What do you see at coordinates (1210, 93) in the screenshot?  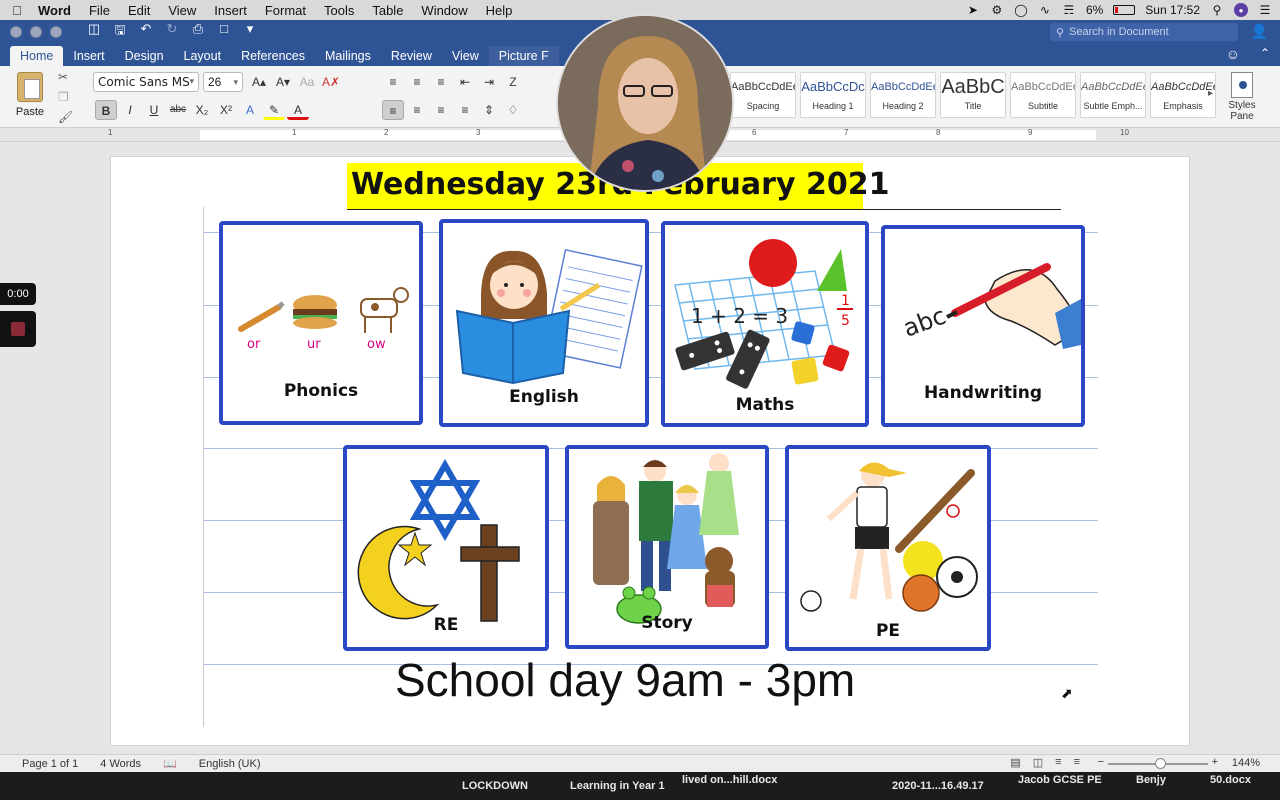 I see `styles-next-icon: ▸` at bounding box center [1210, 93].